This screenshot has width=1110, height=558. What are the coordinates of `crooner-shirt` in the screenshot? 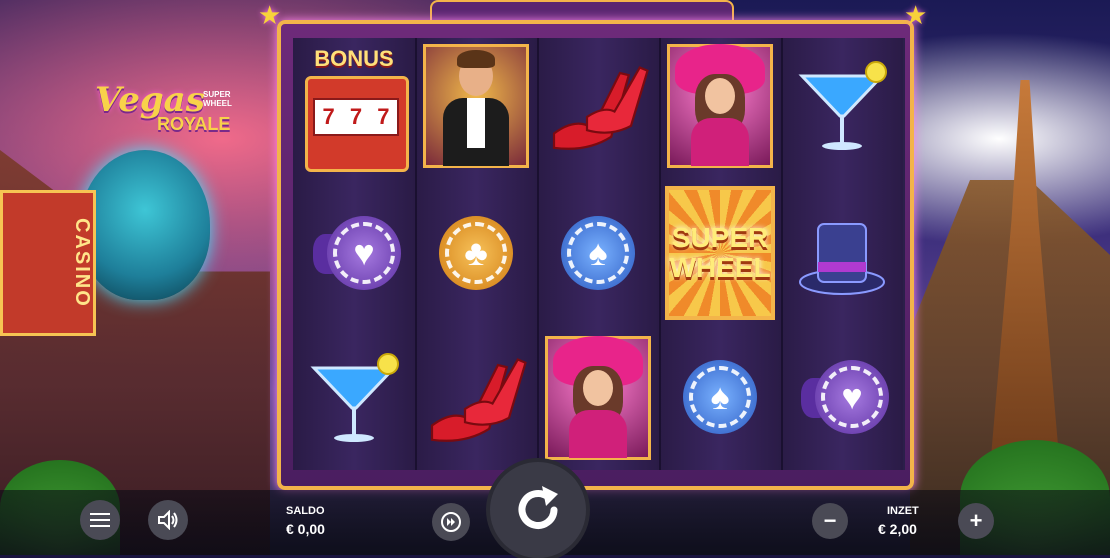 It's located at (476, 123).